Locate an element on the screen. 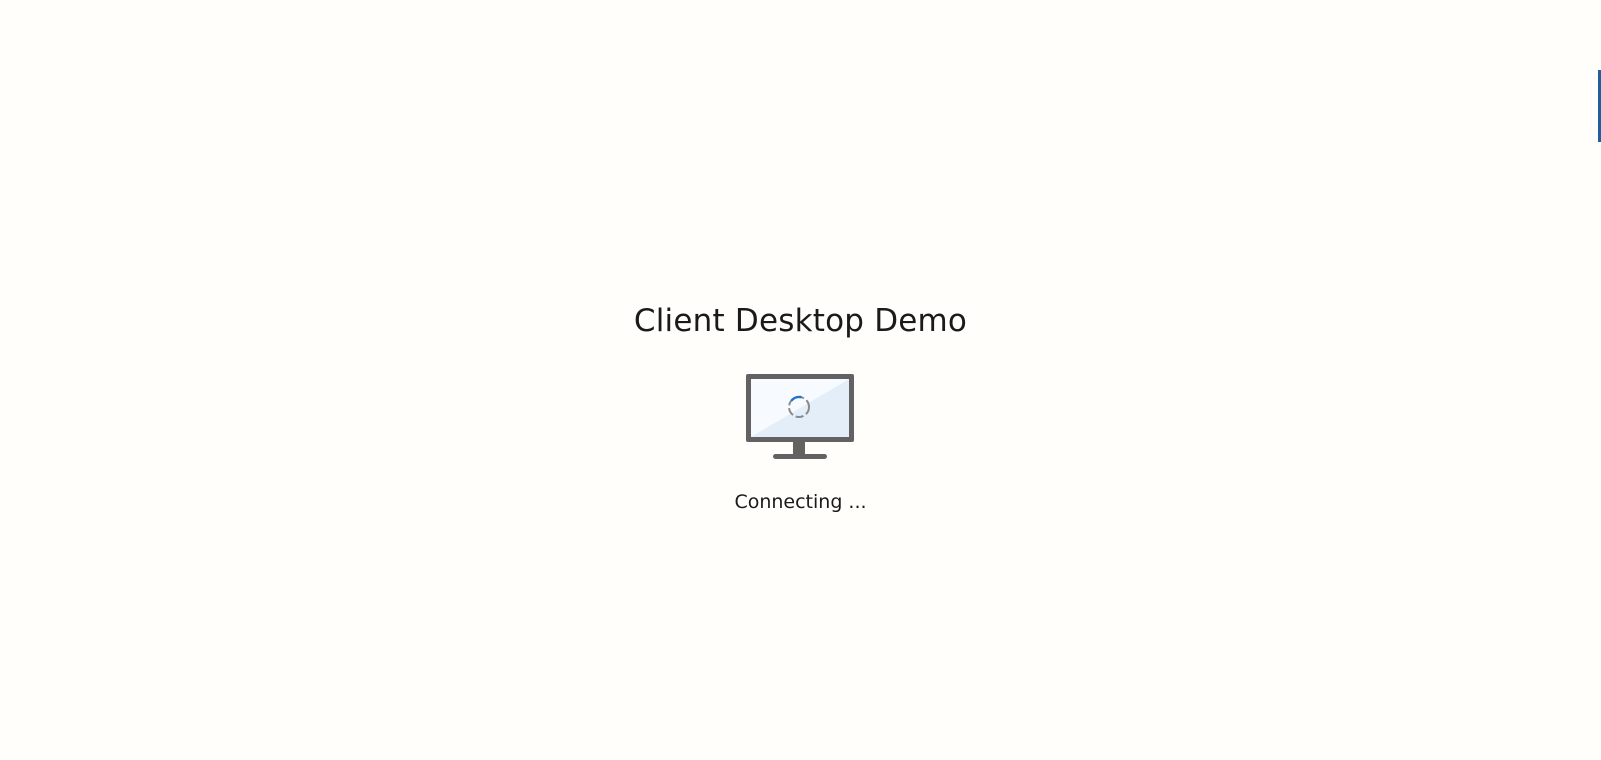 Image resolution: width=1601 pixels, height=760 pixels. page-title: Client Desktop Demo is located at coordinates (800, 321).